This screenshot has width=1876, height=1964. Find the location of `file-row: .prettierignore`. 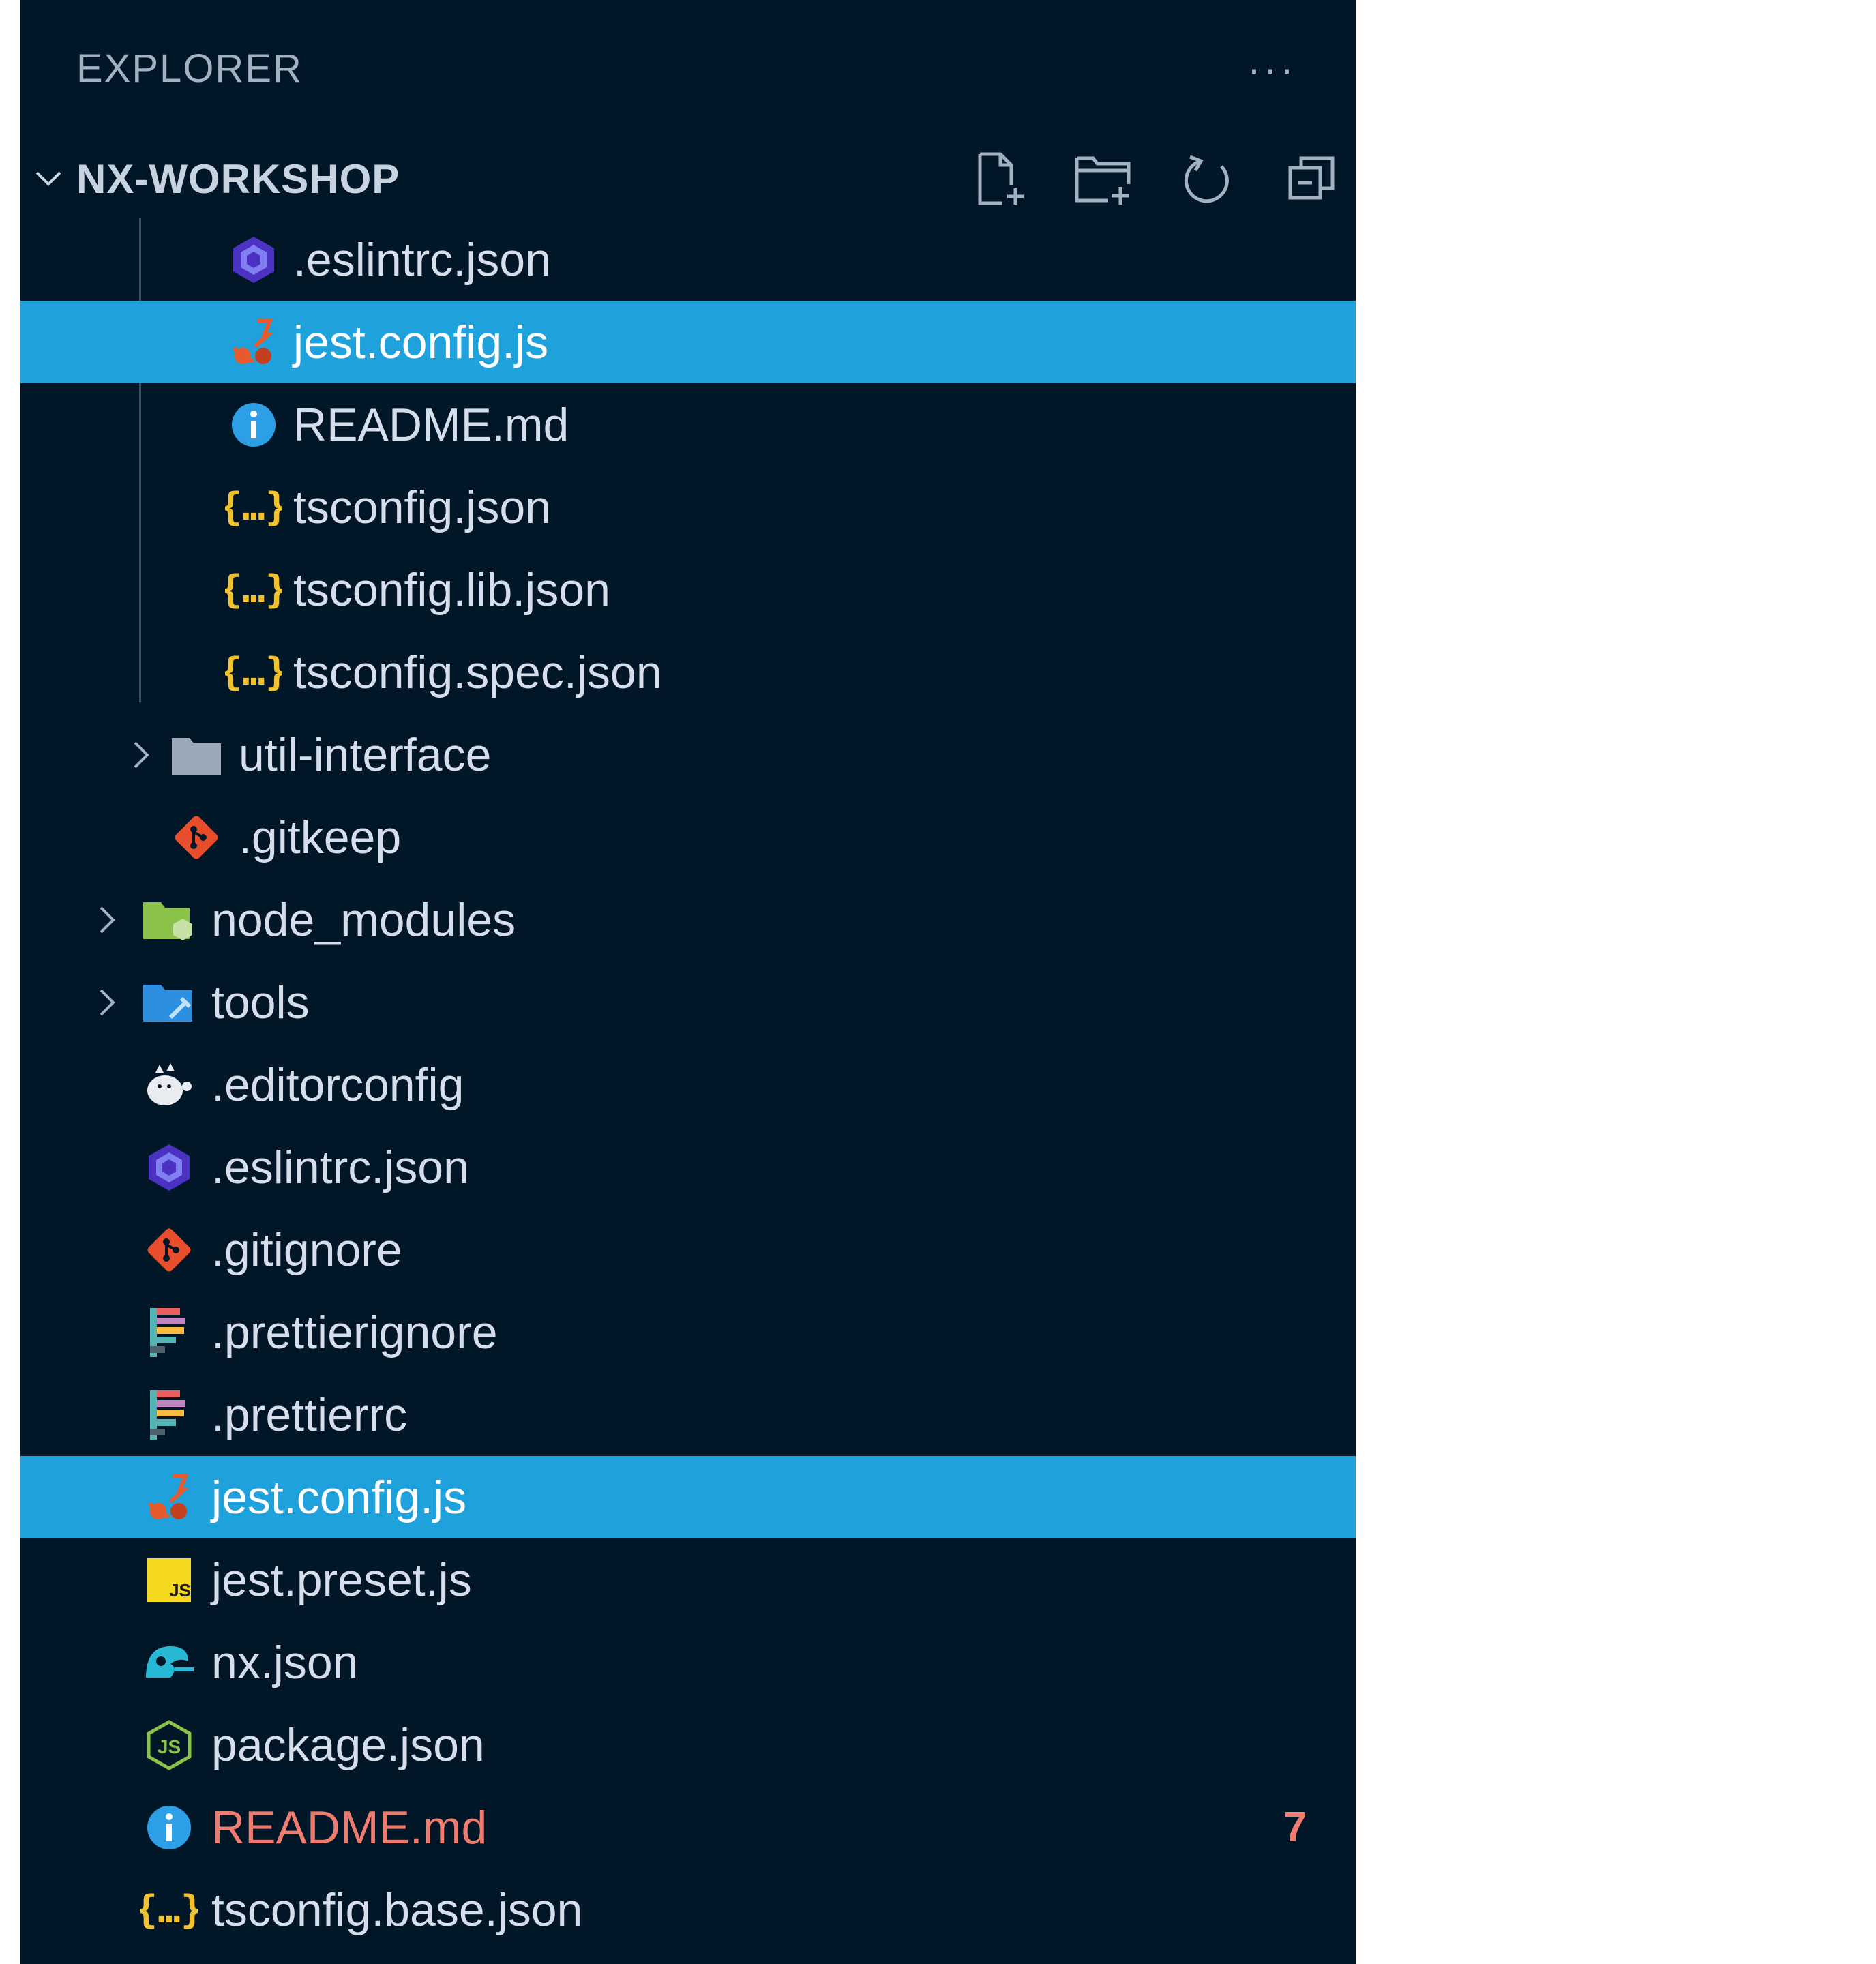

file-row: .prettierignore is located at coordinates (688, 1332).